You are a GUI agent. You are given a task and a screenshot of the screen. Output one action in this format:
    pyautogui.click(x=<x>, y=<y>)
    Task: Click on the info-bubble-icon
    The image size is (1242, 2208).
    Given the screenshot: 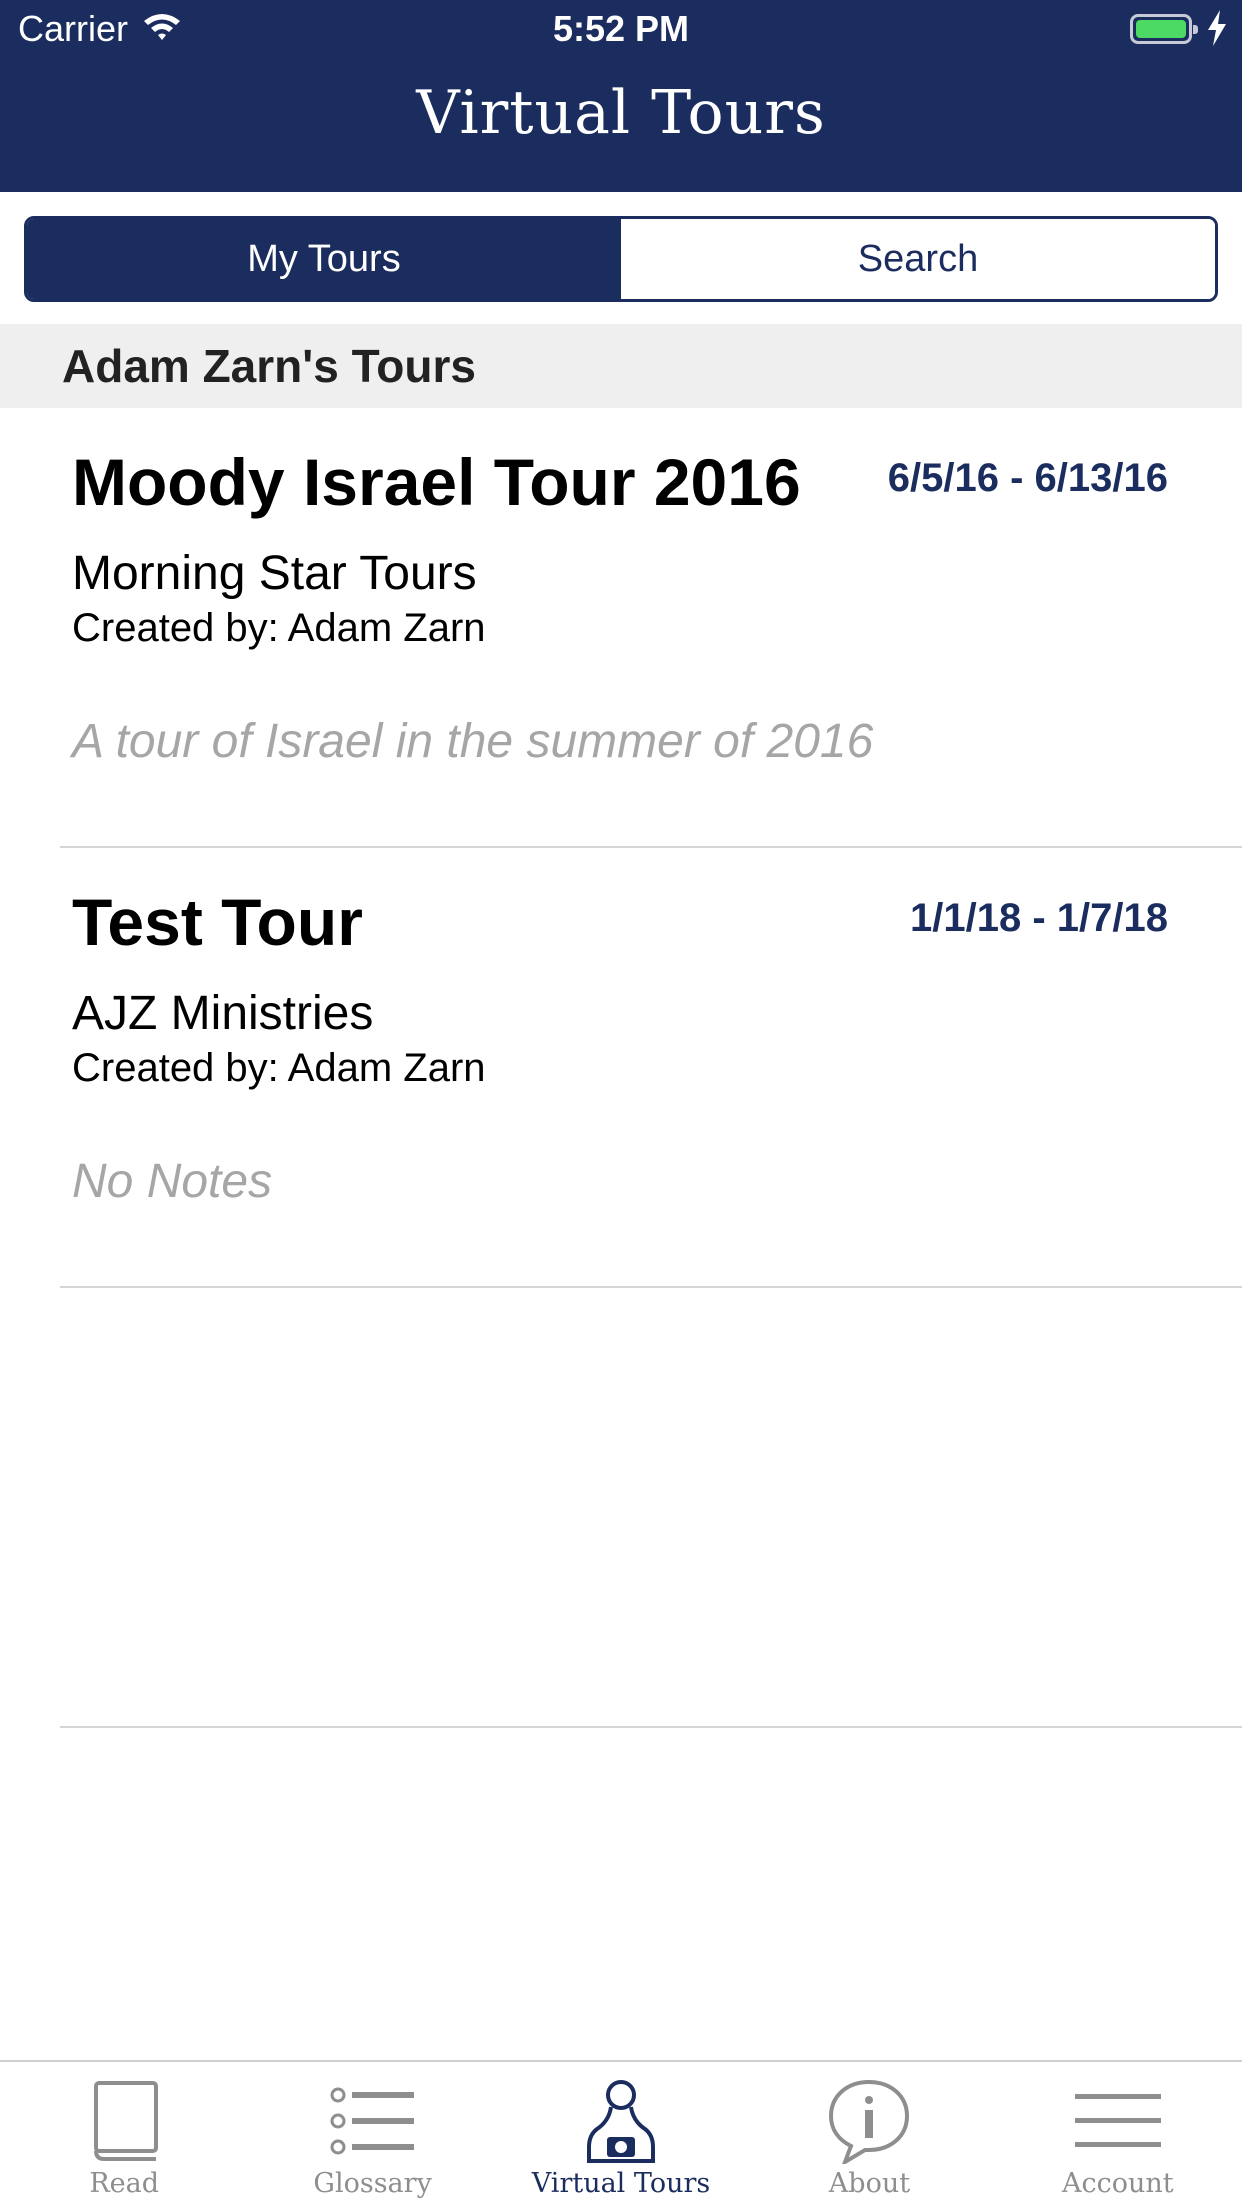 What is the action you would take?
    pyautogui.click(x=869, y=2121)
    